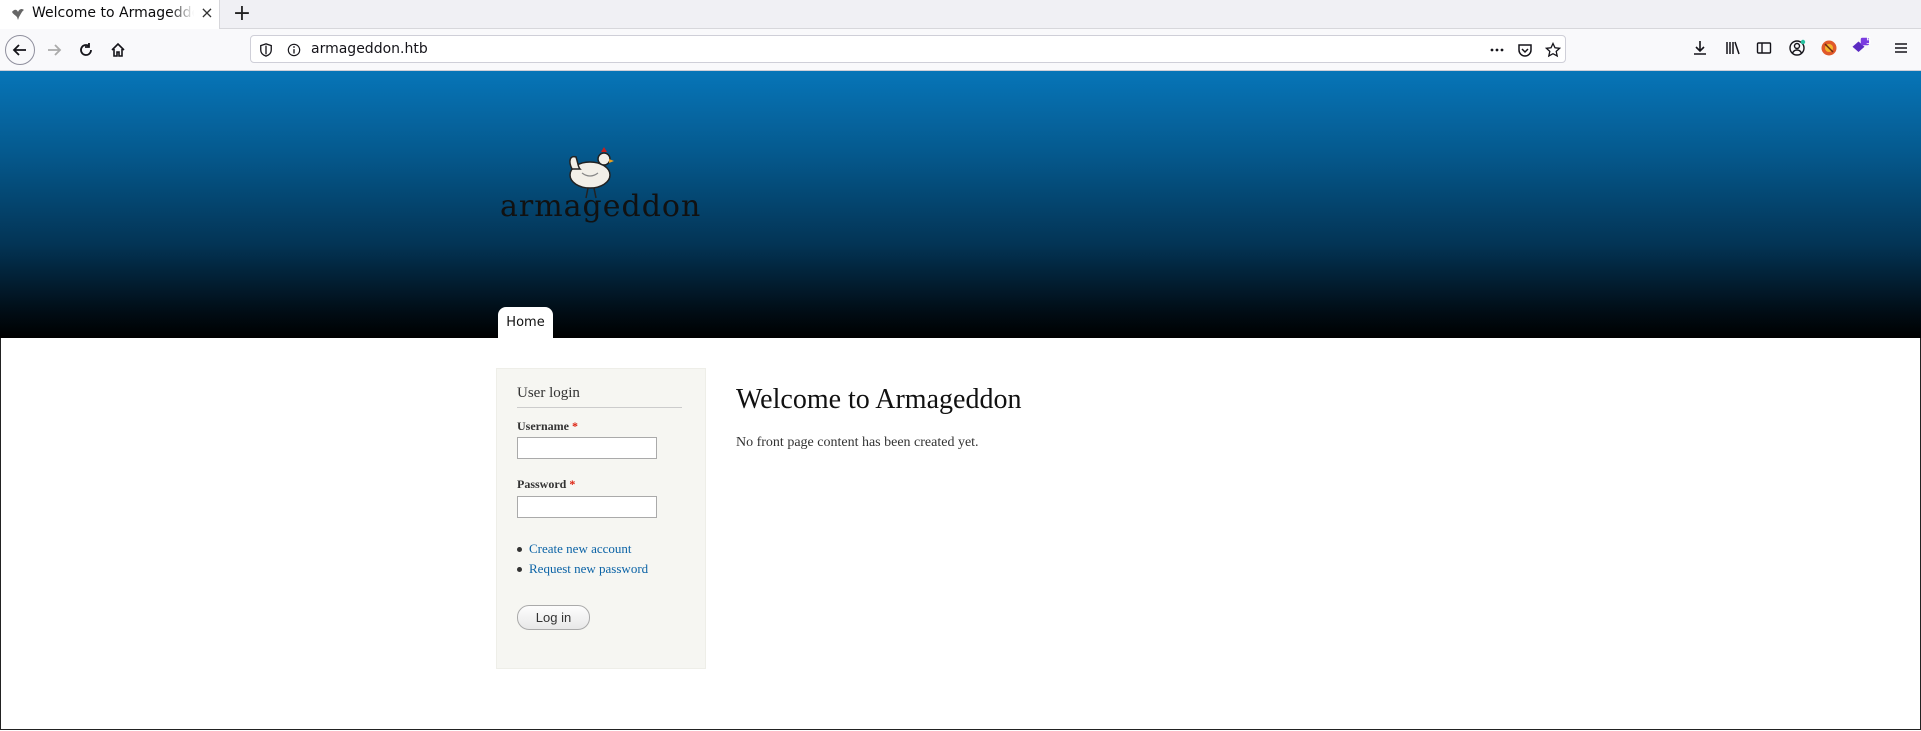  Describe the element at coordinates (207, 13) in the screenshot. I see `close-tab-icon: ×` at that location.